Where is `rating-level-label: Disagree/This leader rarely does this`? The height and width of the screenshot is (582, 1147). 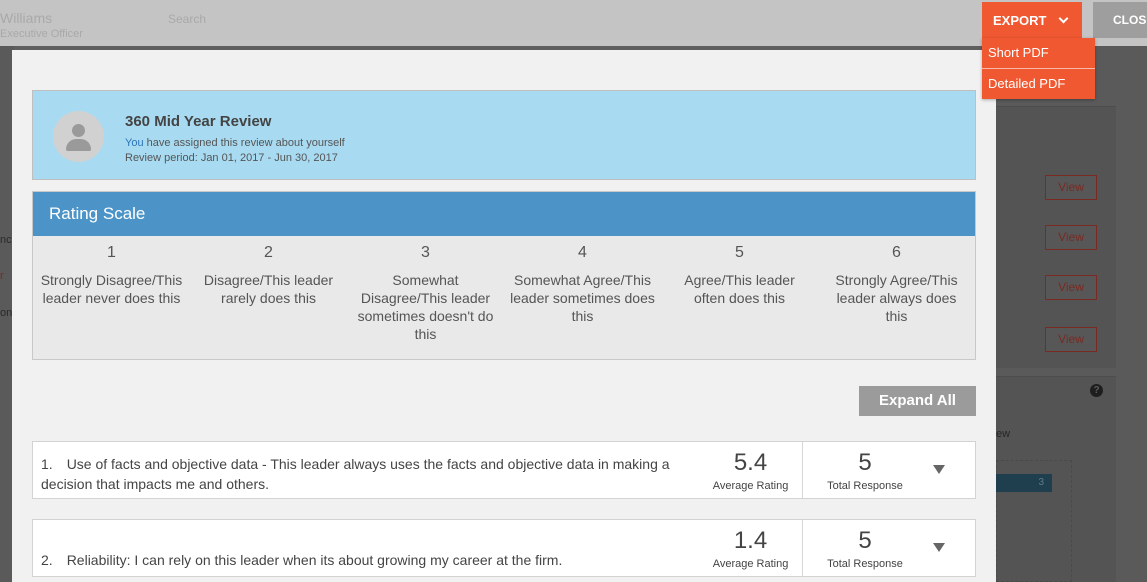 rating-level-label: Disagree/This leader rarely does this is located at coordinates (268, 289).